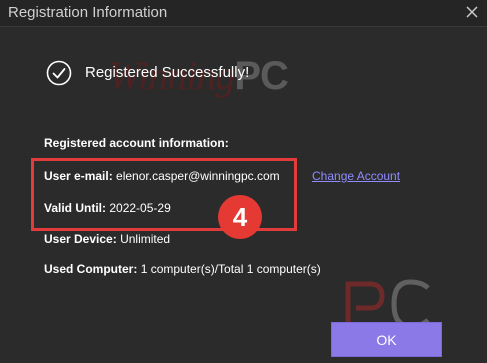  I want to click on device-value: Unlimited, so click(145, 239).